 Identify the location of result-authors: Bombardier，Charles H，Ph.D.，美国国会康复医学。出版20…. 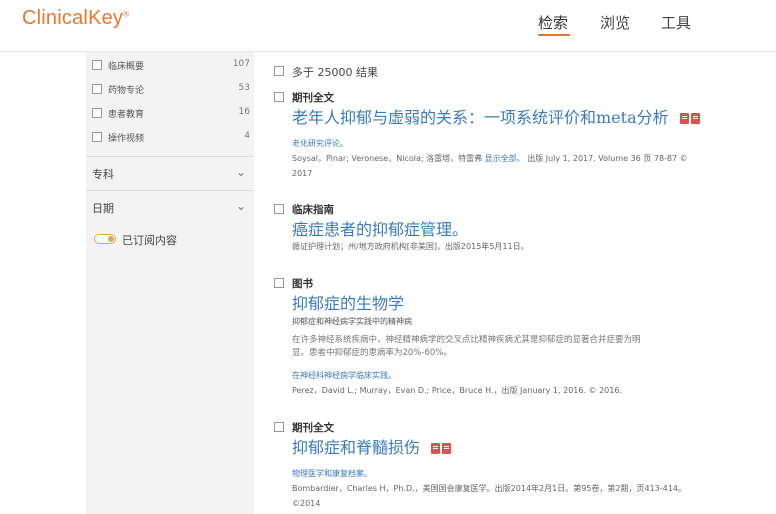
(489, 488).